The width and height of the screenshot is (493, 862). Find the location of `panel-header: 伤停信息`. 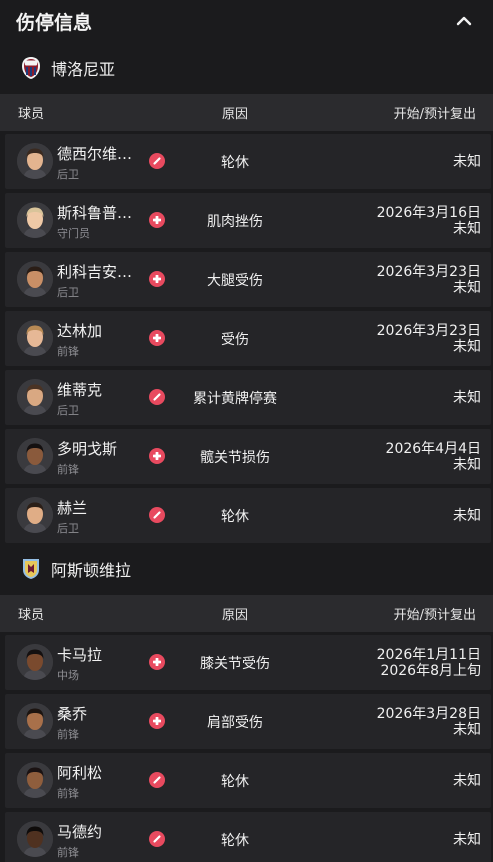

panel-header: 伤停信息 is located at coordinates (246, 21).